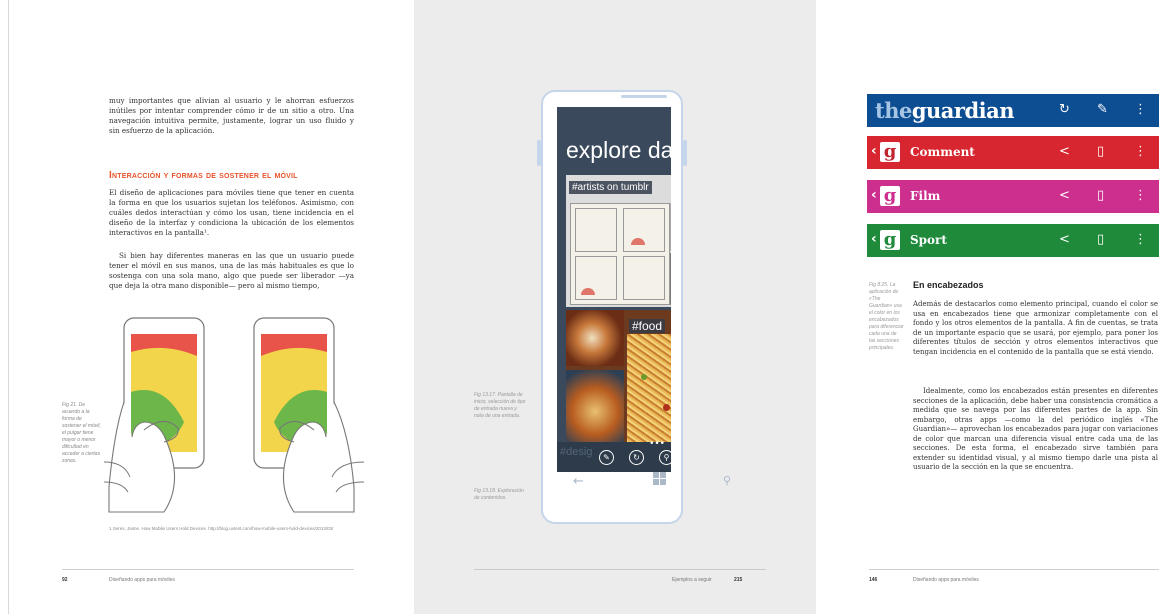 The height and width of the screenshot is (614, 1159). I want to click on section-bar-film: ‹ g Film < ▯ ⋮, so click(1013, 196).